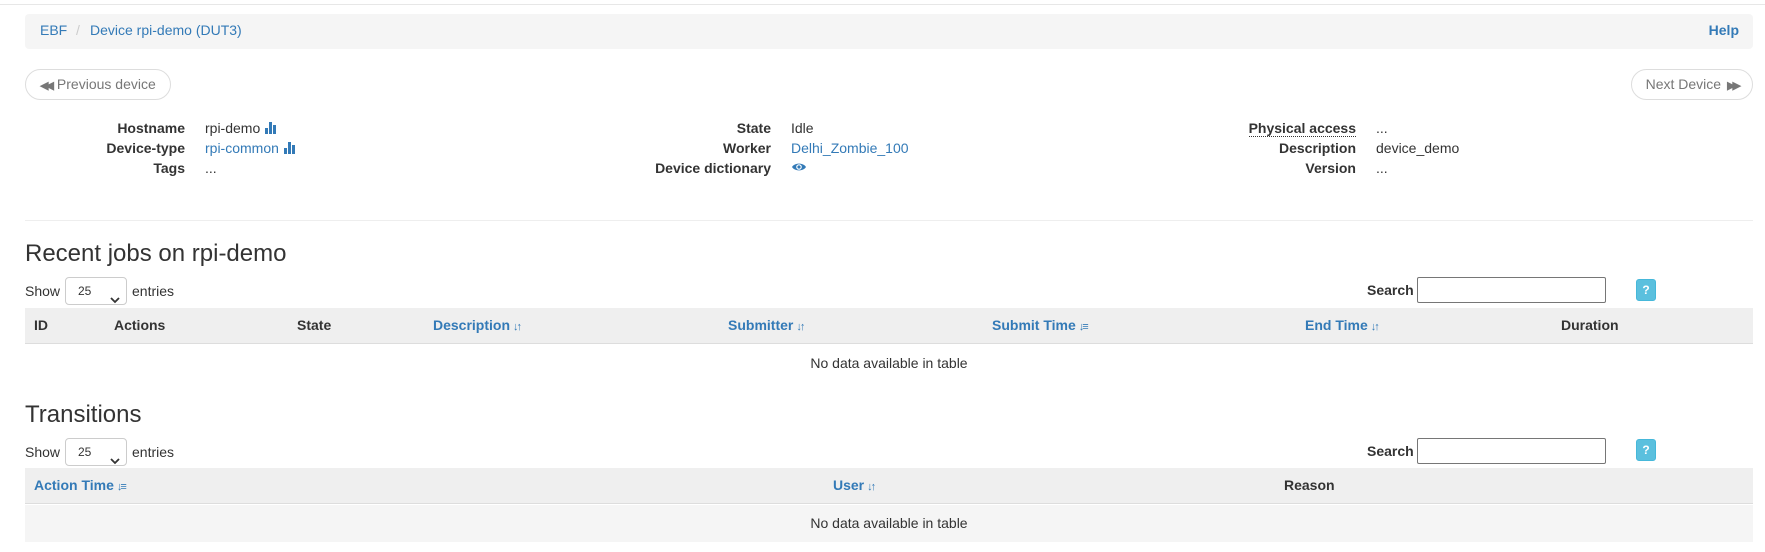  Describe the element at coordinates (889, 220) in the screenshot. I see `section-divider` at that location.